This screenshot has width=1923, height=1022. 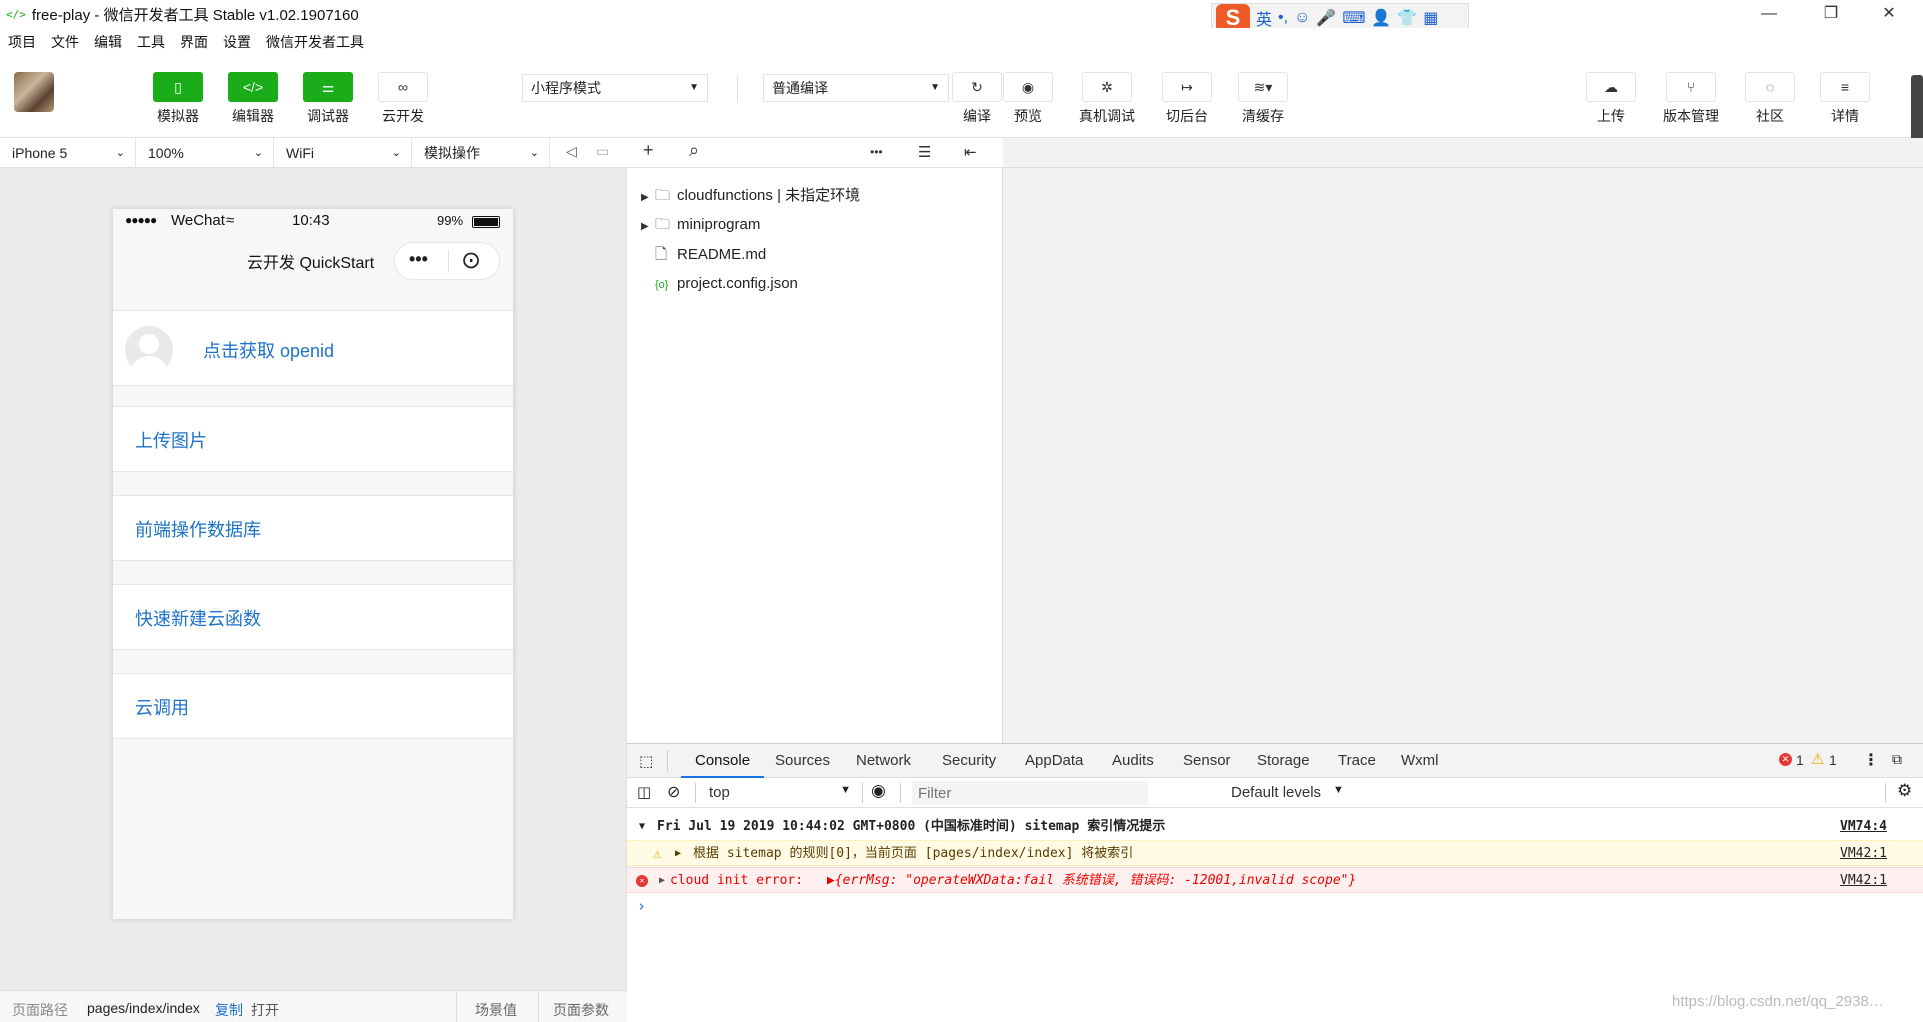 I want to click on community-button: ◌ 社区, so click(x=1770, y=99).